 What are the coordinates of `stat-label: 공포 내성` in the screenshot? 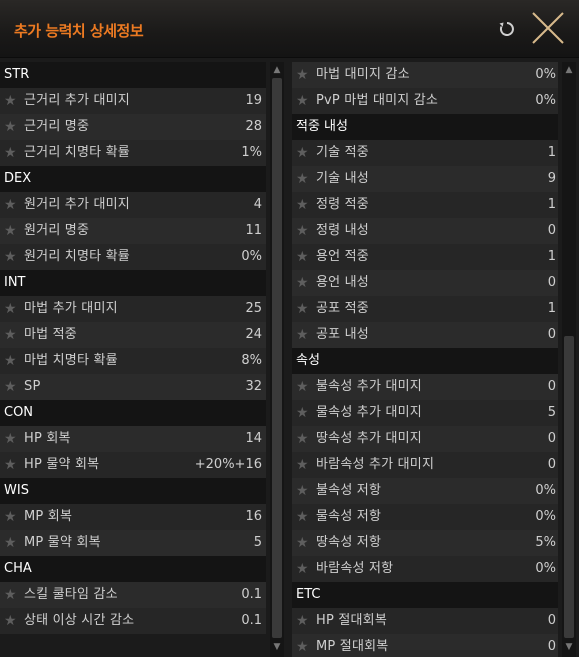 It's located at (342, 334).